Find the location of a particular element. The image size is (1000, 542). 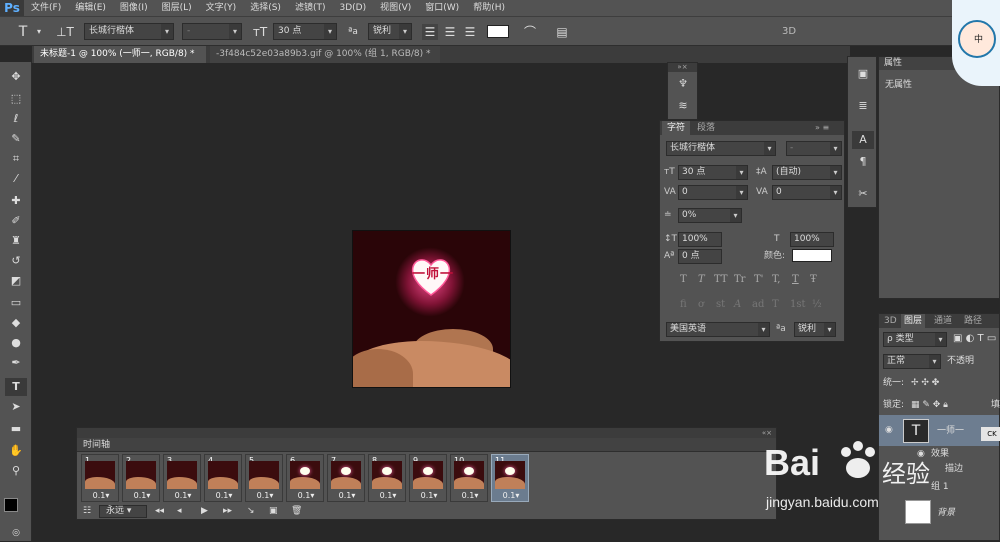

menu-image: 图像(I) is located at coordinates (134, 8).